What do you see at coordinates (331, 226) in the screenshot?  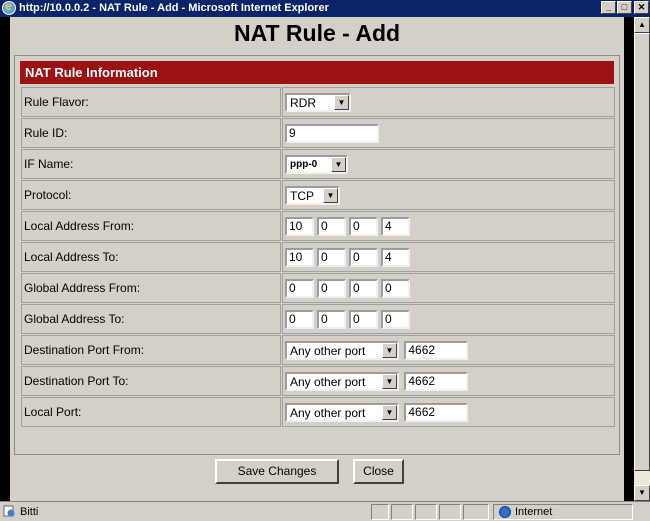 I see `local-from-octet-2: 0` at bounding box center [331, 226].